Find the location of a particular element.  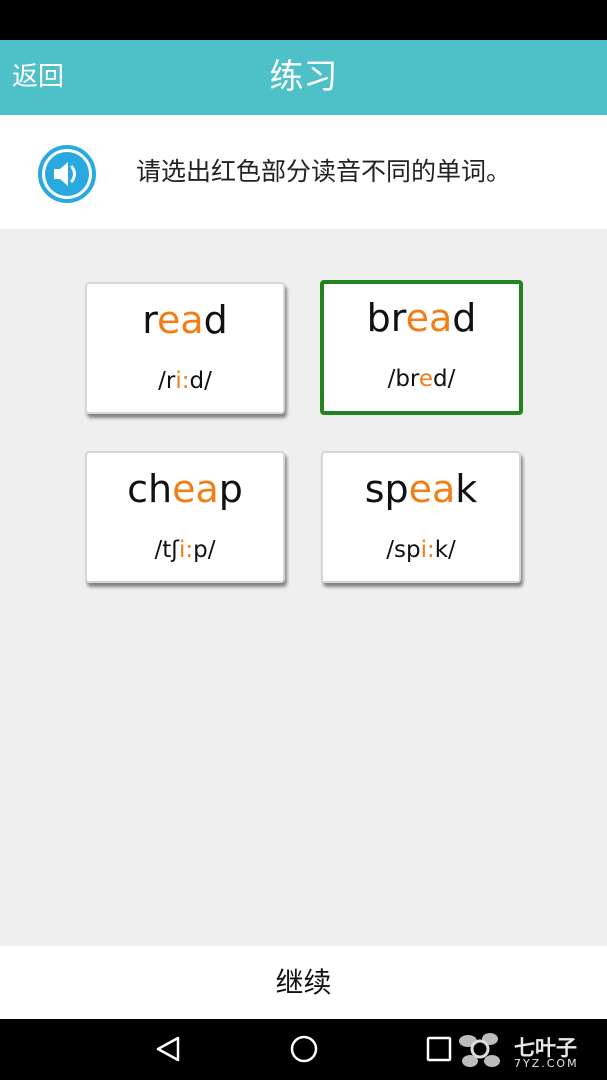

option-phonetic: /ri:d/ is located at coordinates (185, 381).